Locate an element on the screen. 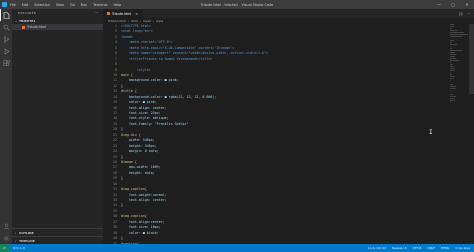 This screenshot has width=474, height=252. outline-section: › OUTLINE is located at coordinates (57, 232).